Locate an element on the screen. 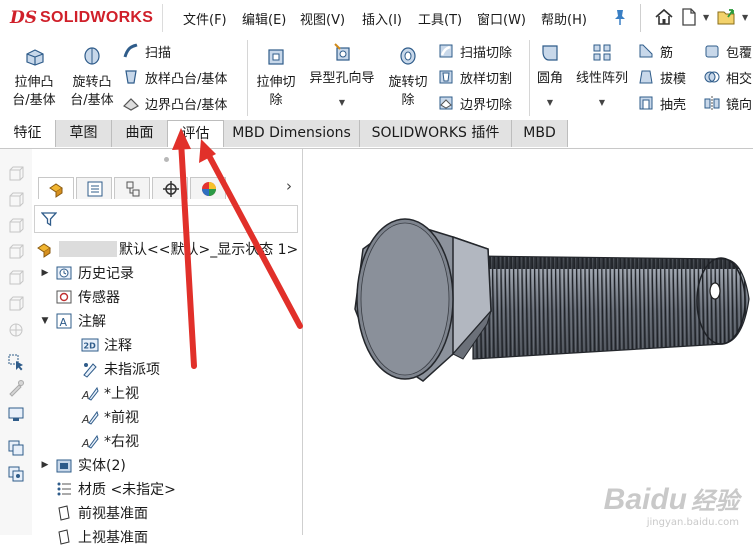 The image size is (753, 549). copy-appearance-icon is located at coordinates (16, 448).